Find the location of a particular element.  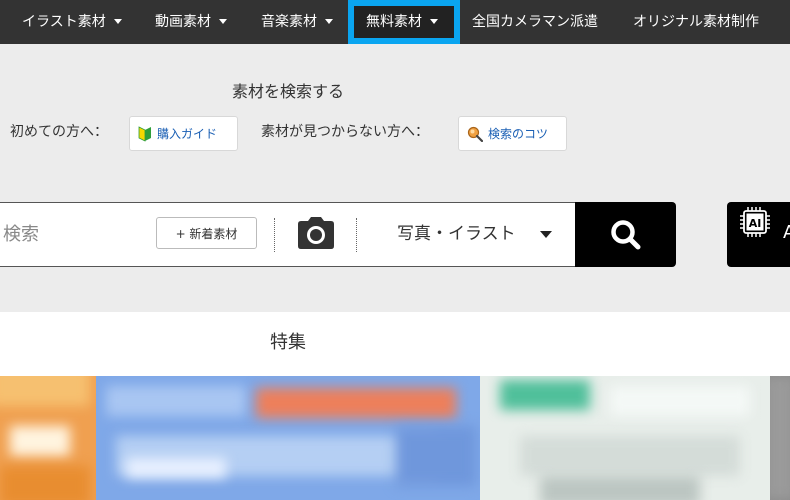

search-tips-button: 検索のコツ is located at coordinates (512, 133).